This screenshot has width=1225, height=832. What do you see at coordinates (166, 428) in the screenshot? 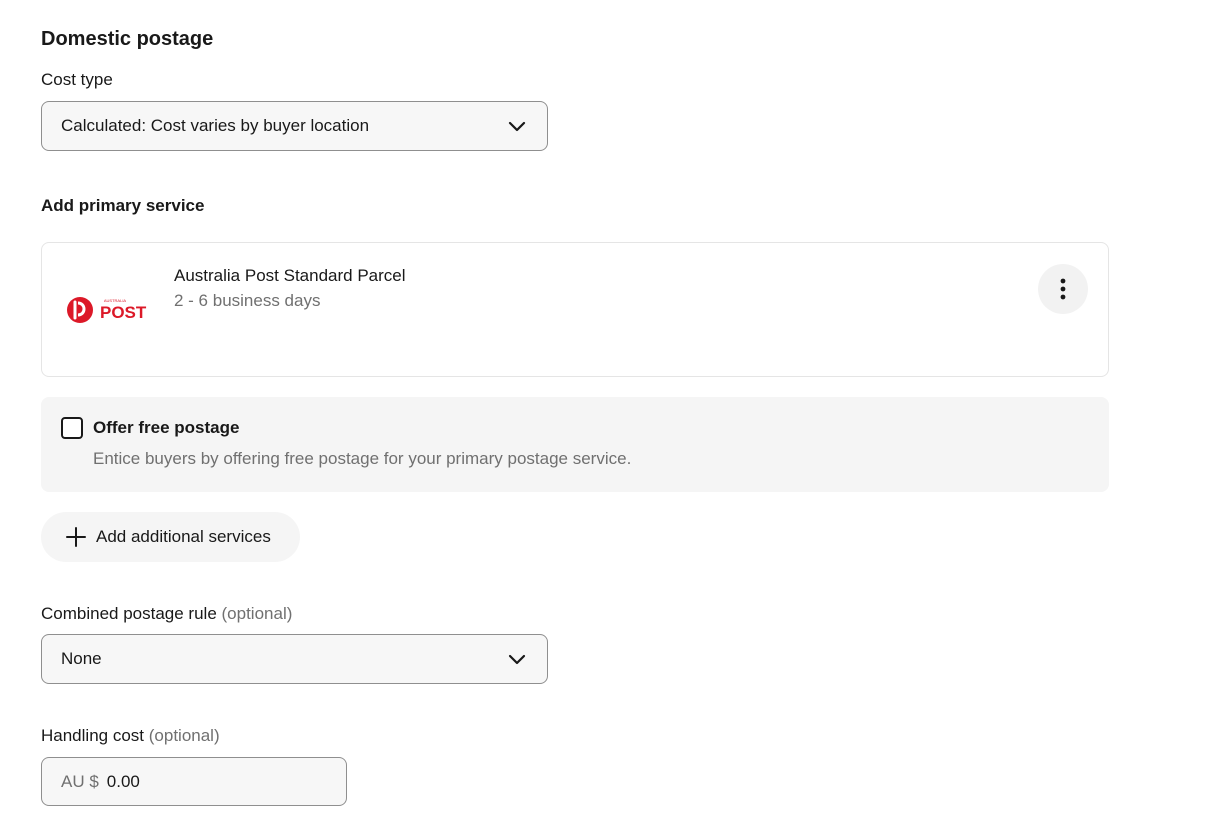
I see `free-postage-label: Offer free postage` at bounding box center [166, 428].